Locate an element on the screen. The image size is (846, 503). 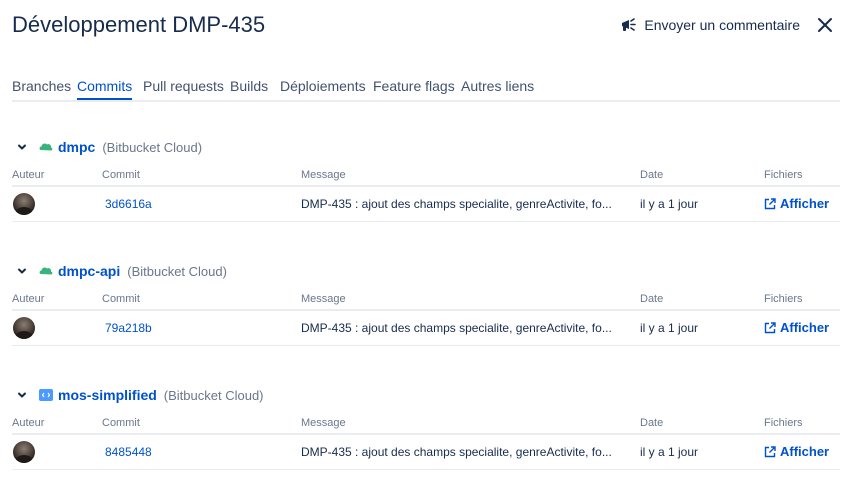
megaphone-icon is located at coordinates (629, 25).